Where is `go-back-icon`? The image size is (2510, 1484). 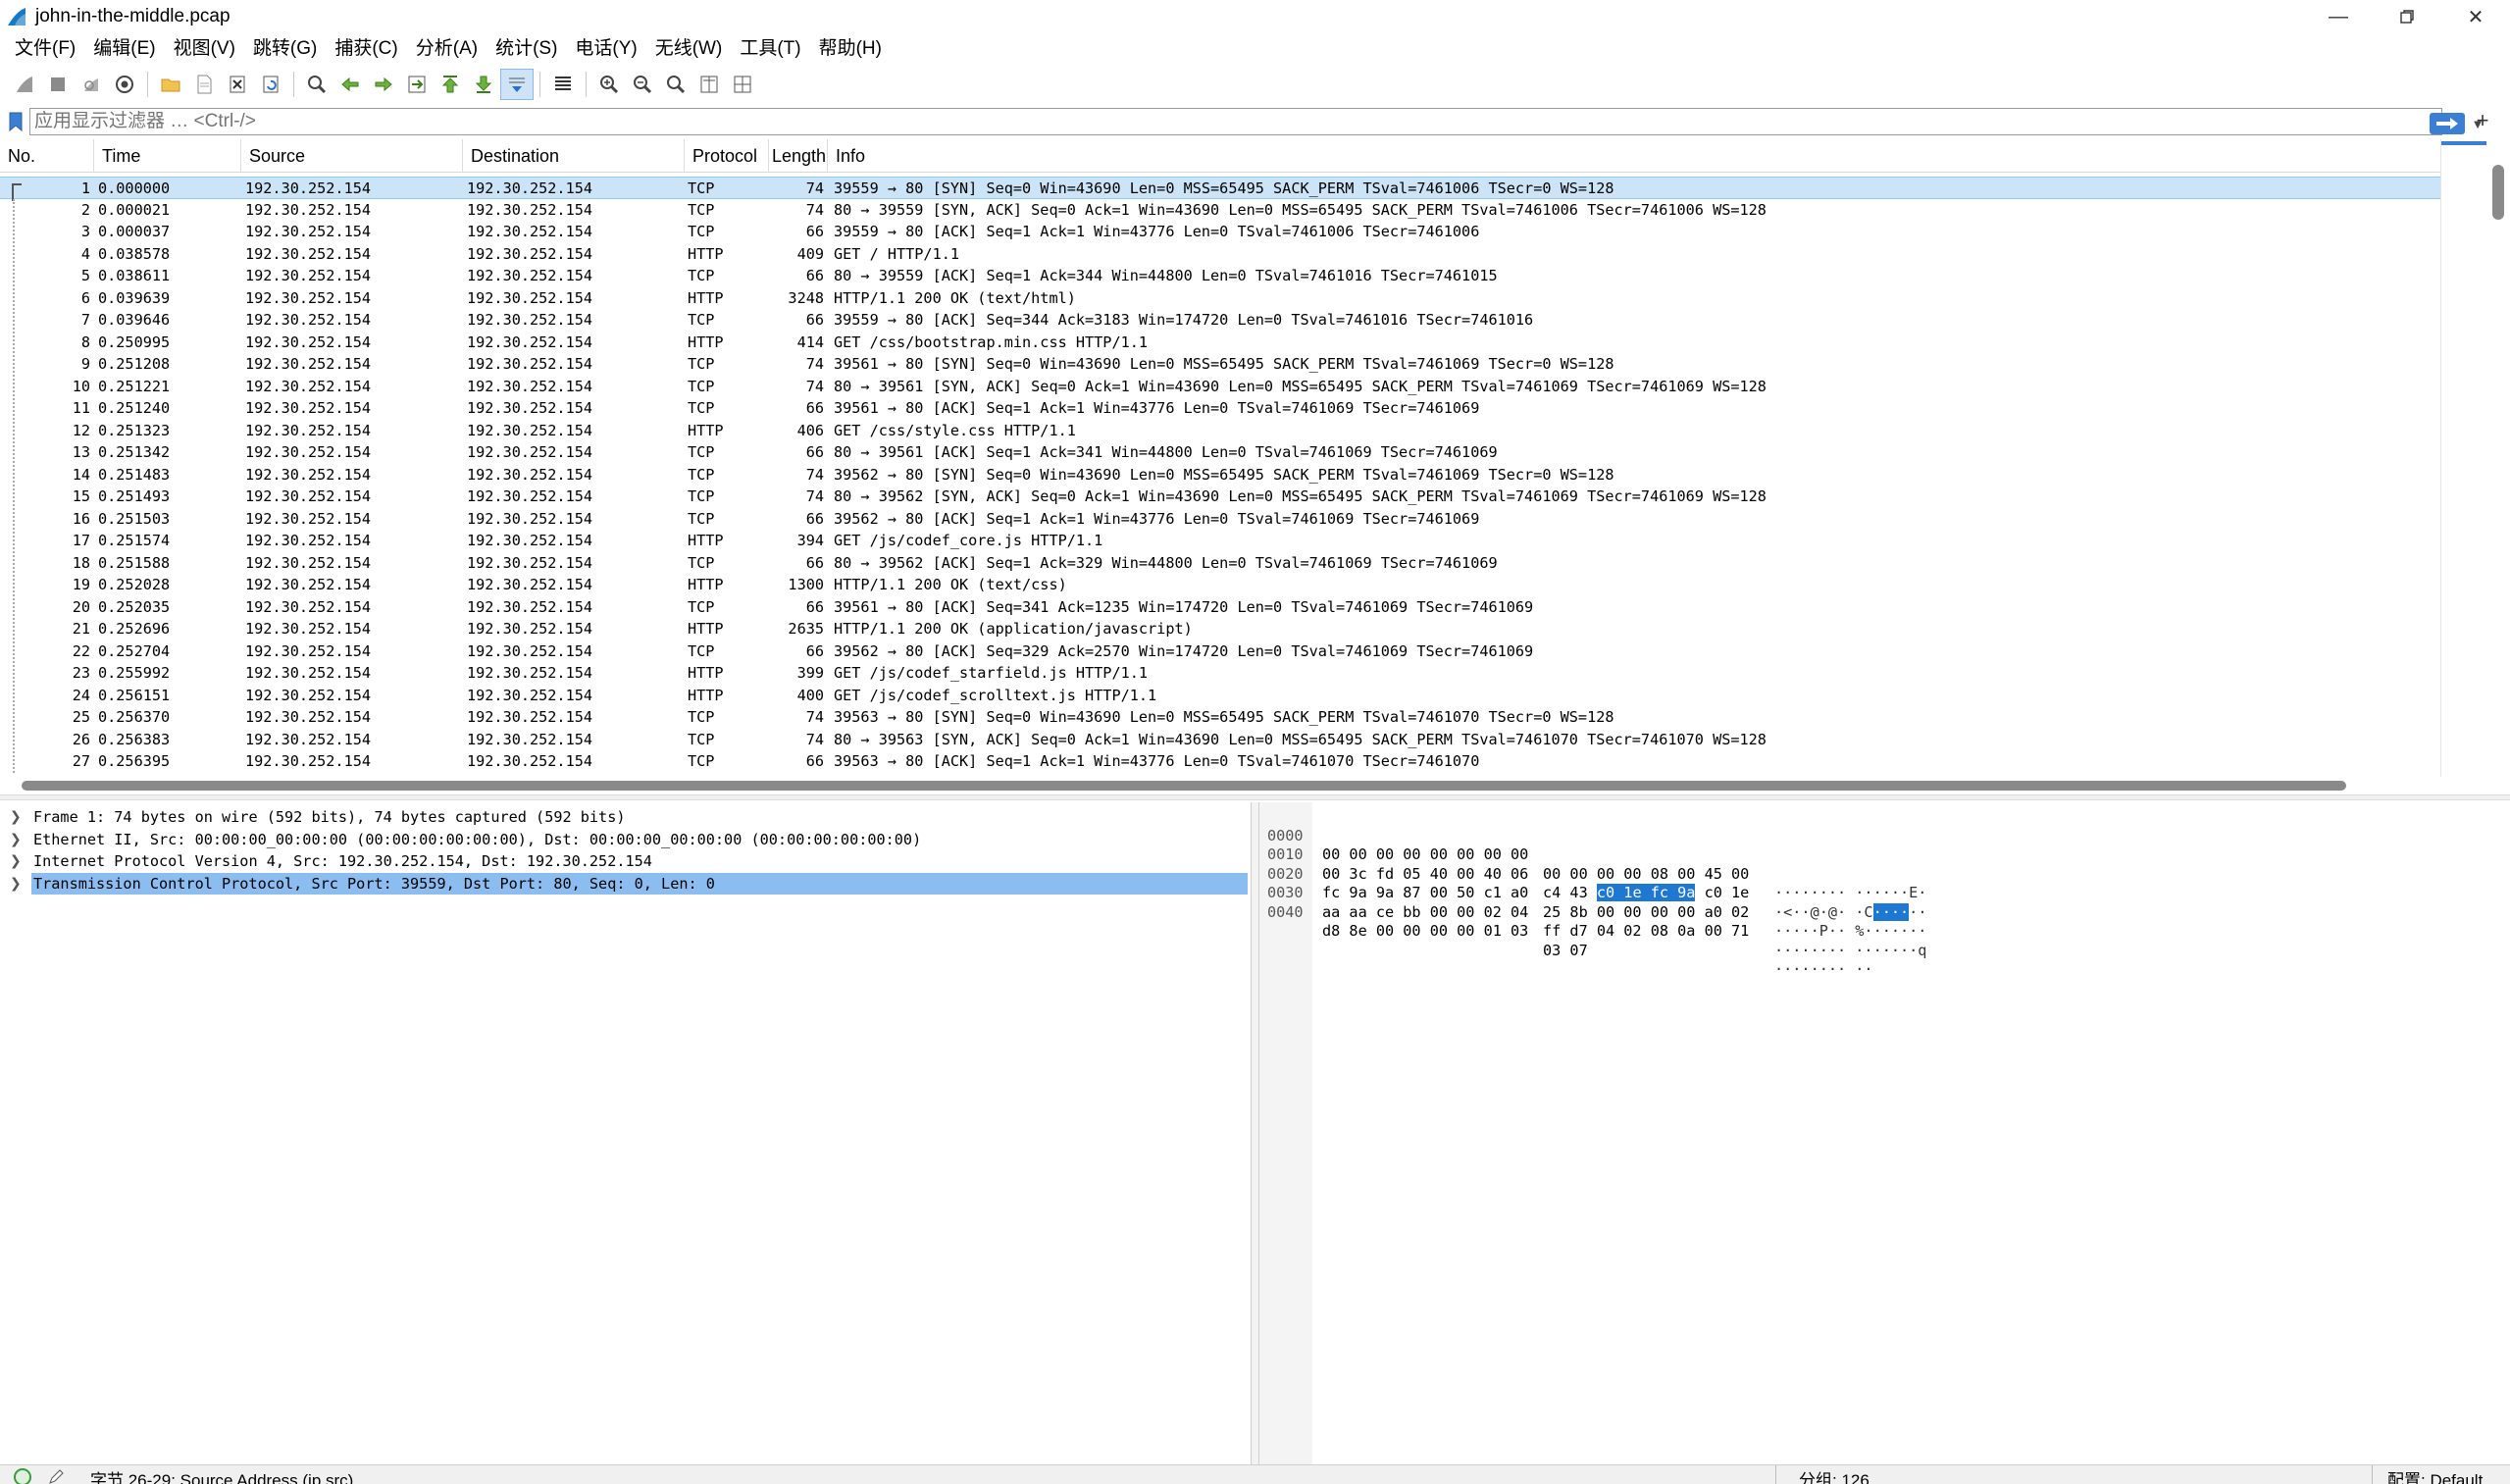
go-back-icon is located at coordinates (350, 84).